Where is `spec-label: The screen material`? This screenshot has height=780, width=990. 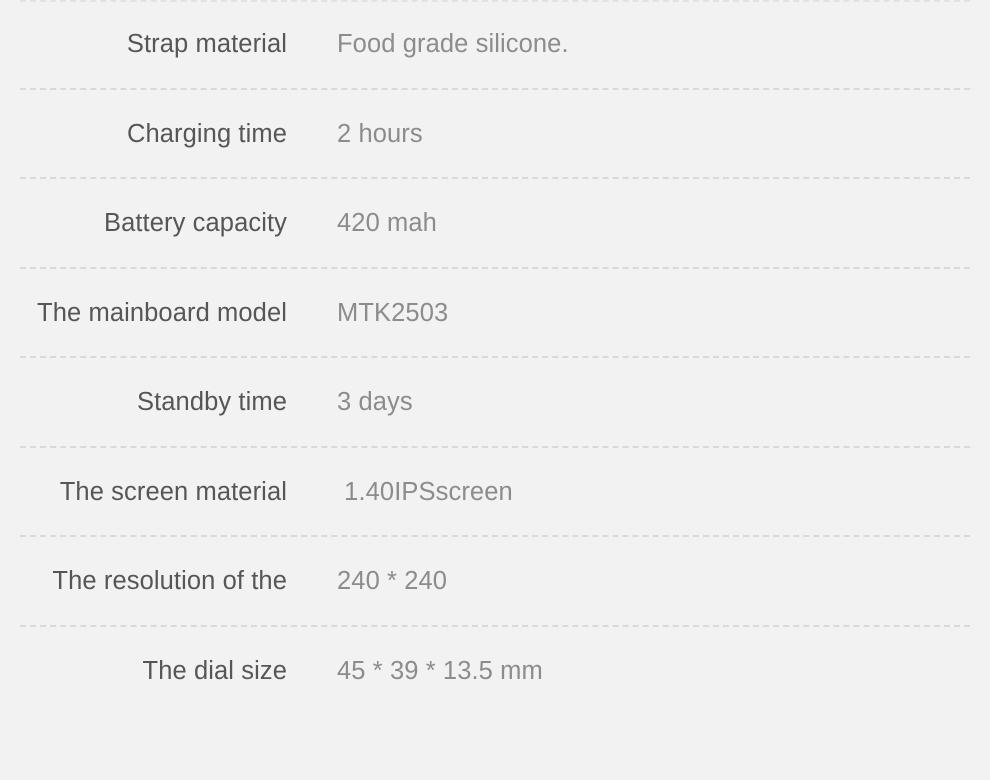
spec-label: The screen material is located at coordinates (173, 491).